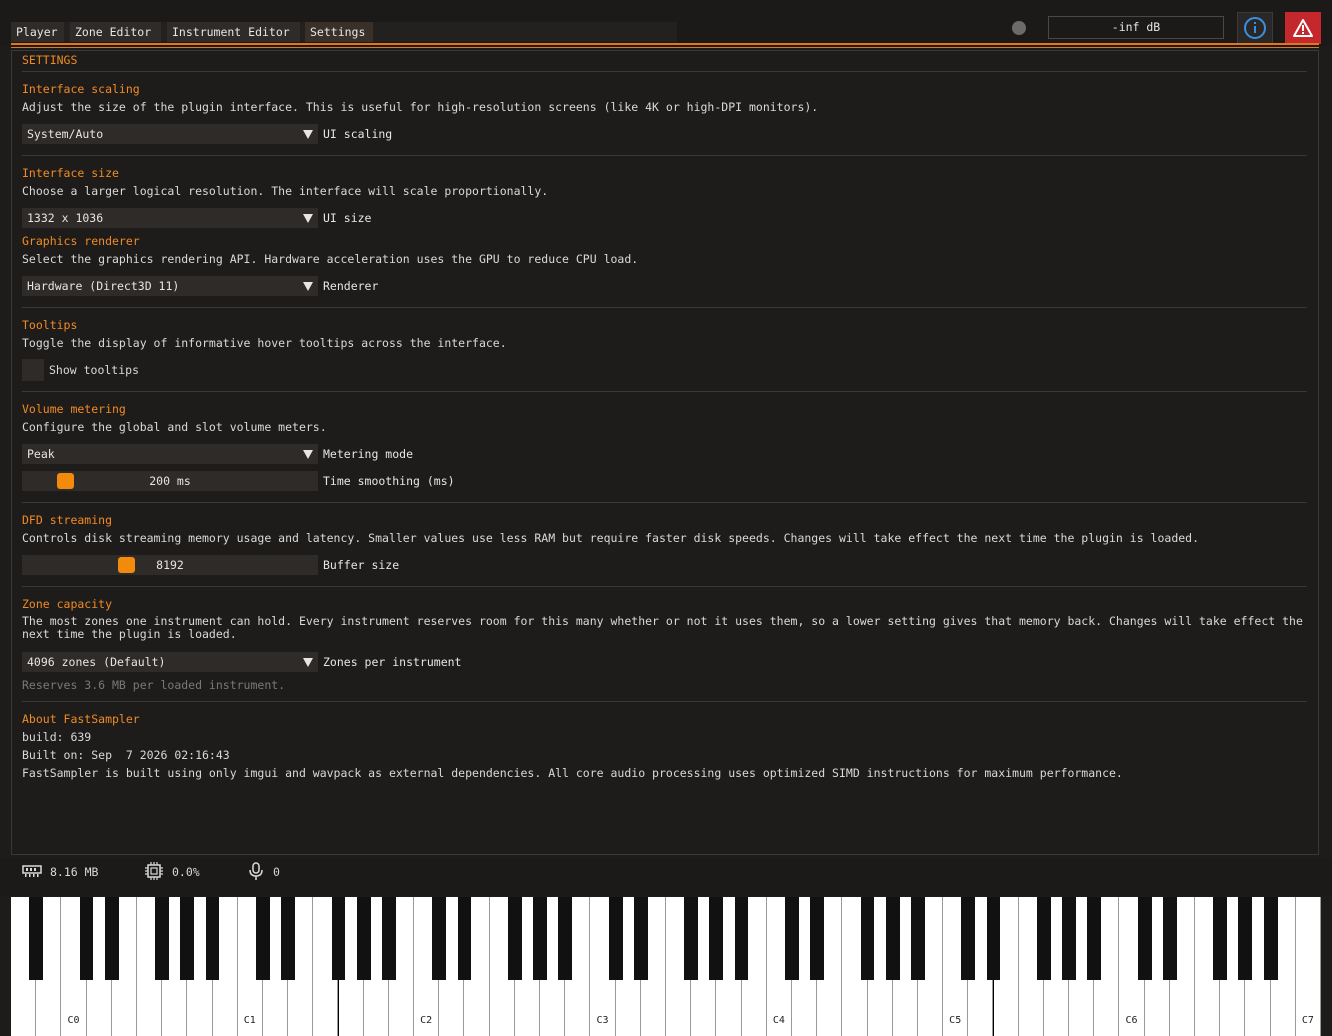  I want to click on zones-per-instrument-dropdown: 4096 zones (Default), so click(170, 662).